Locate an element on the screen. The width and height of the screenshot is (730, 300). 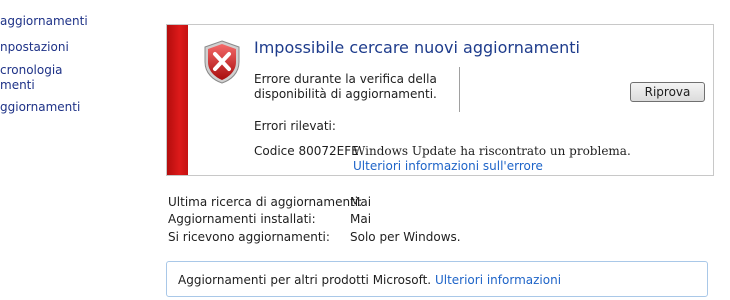
installed-label: Aggiornamenti installati: is located at coordinates (242, 219).